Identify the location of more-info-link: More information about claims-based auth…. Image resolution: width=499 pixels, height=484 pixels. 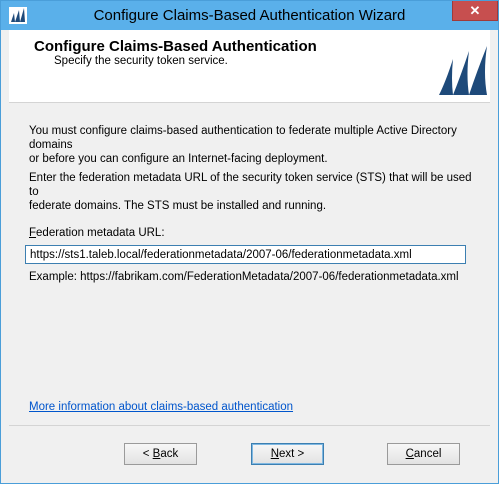
(161, 407).